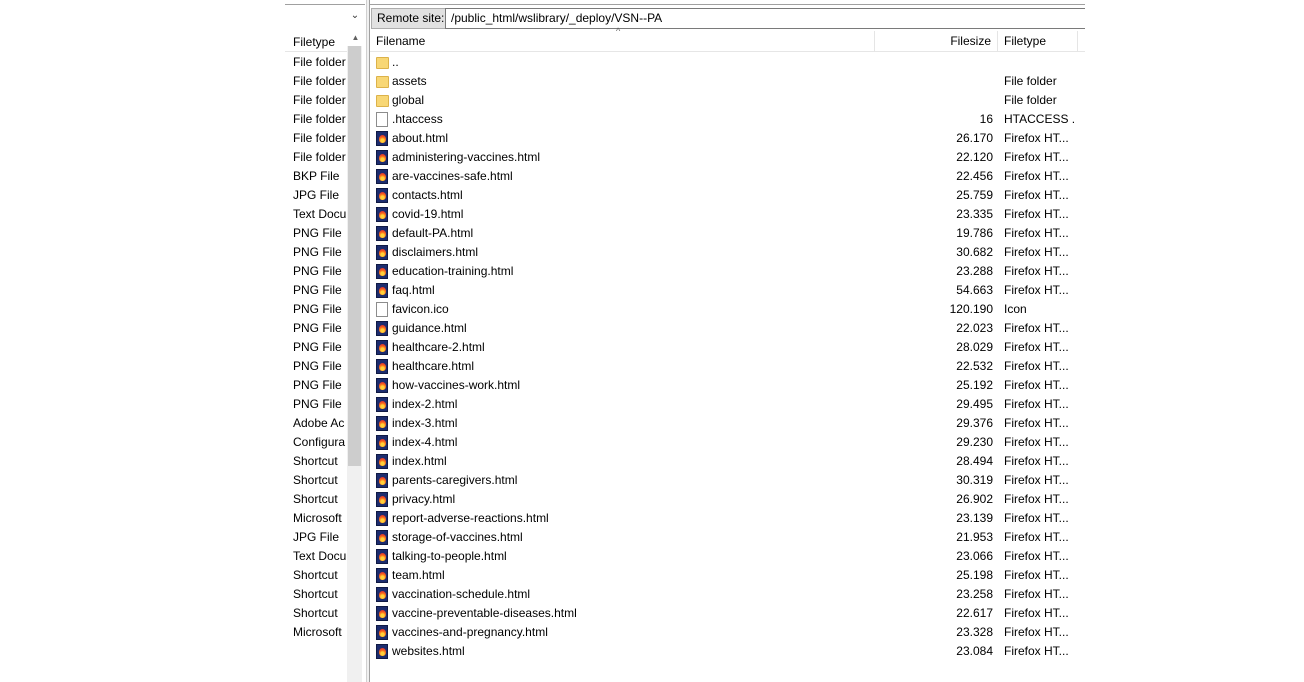  I want to click on local-list-item: BKP File, so click(316, 176).